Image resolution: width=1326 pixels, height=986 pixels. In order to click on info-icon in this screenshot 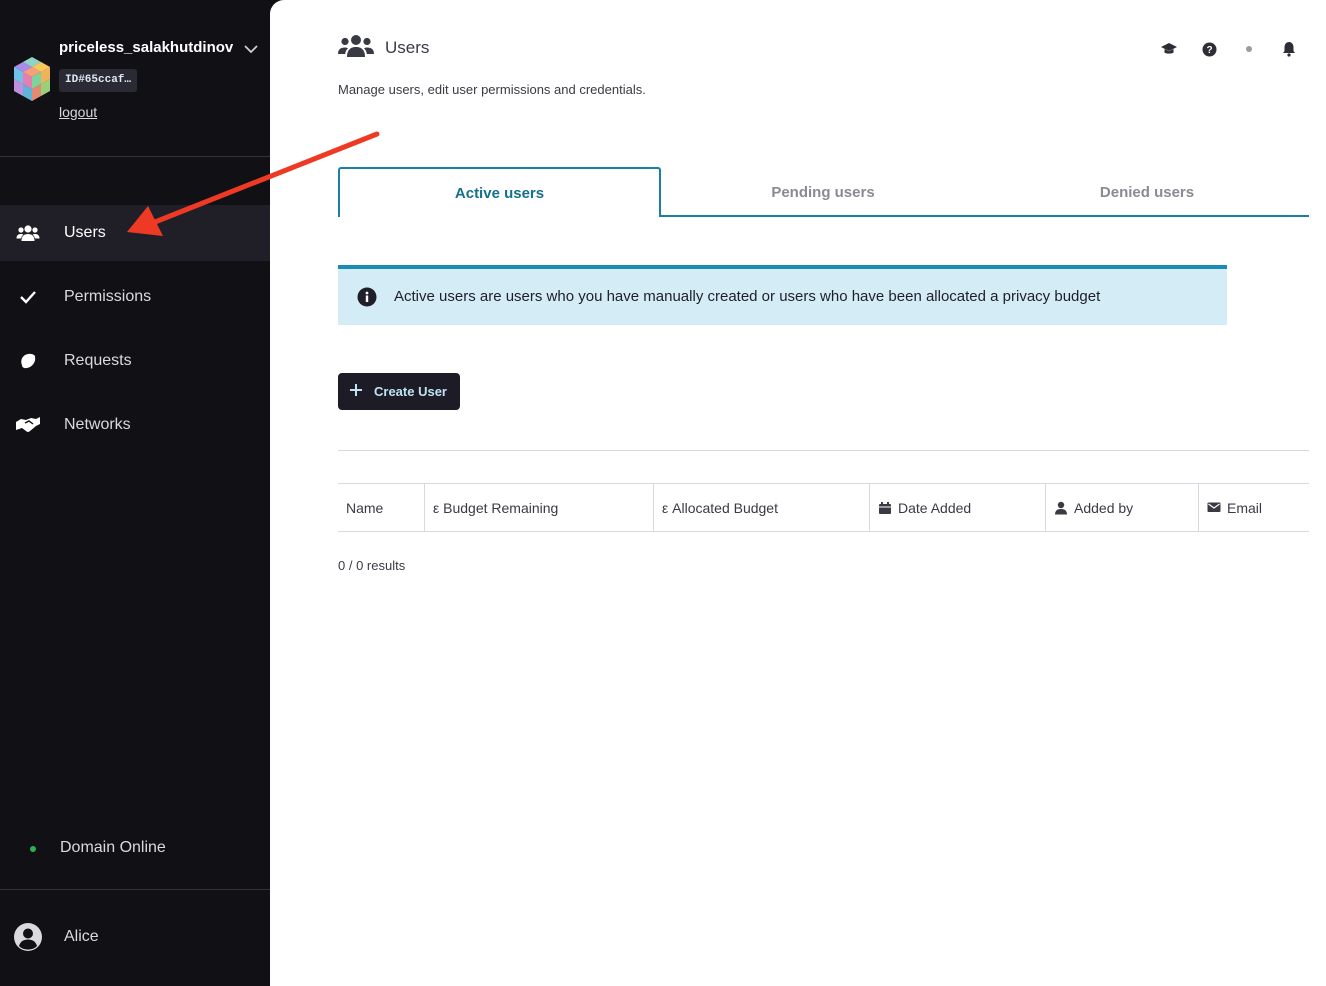, I will do `click(367, 297)`.